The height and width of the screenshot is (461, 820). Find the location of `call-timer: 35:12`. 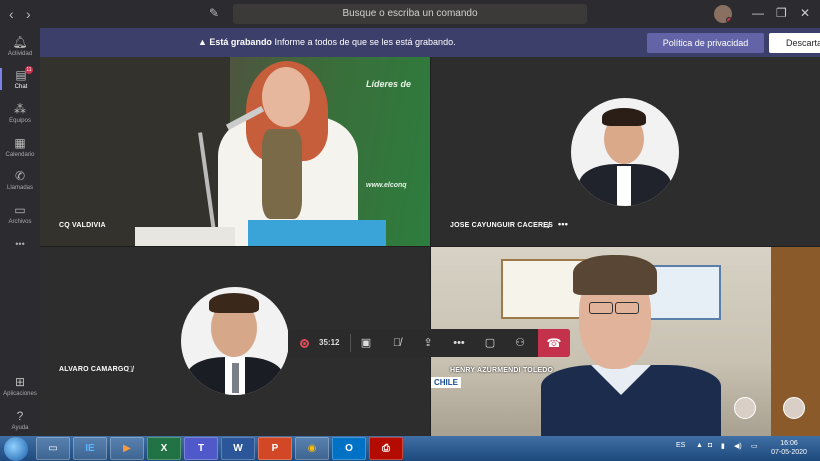

call-timer: 35:12 is located at coordinates (329, 342).